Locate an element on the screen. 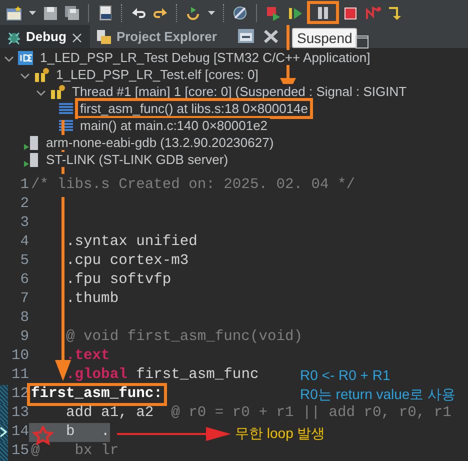  line-number: 13 is located at coordinates (19, 413).